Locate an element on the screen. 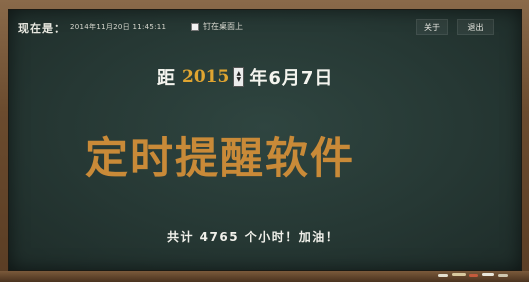 This screenshot has height=282, width=529. total-hours-text: 共计 4765 个小时！加油！ is located at coordinates (253, 237).